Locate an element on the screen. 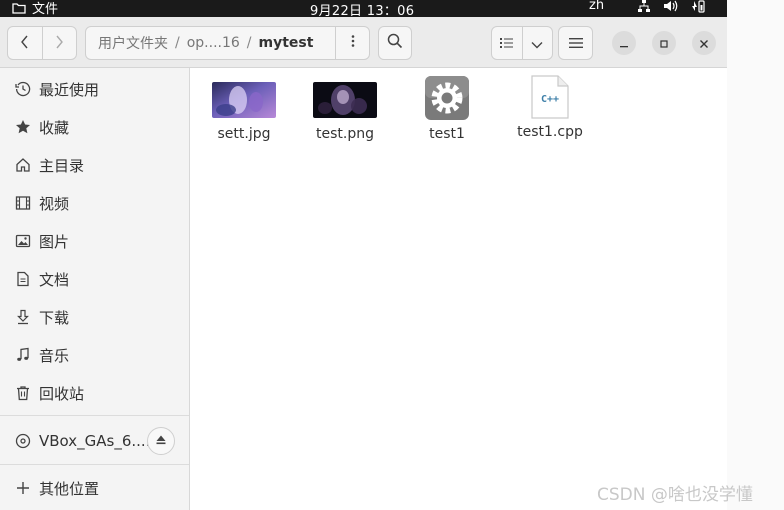 The height and width of the screenshot is (510, 784). forward-button is located at coordinates (59, 43).